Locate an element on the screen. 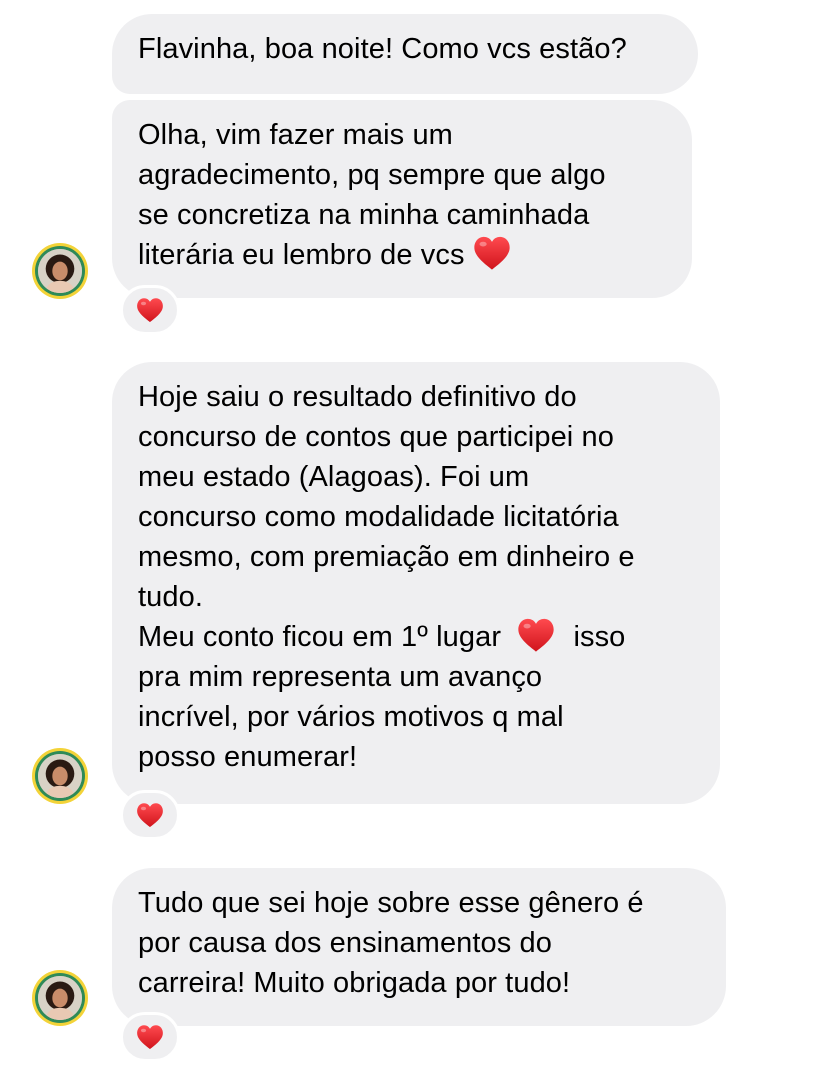 This screenshot has height=1084, width=828. message-text: Tudo que sei hoje sobre esse gênero é is located at coordinates (391, 903).